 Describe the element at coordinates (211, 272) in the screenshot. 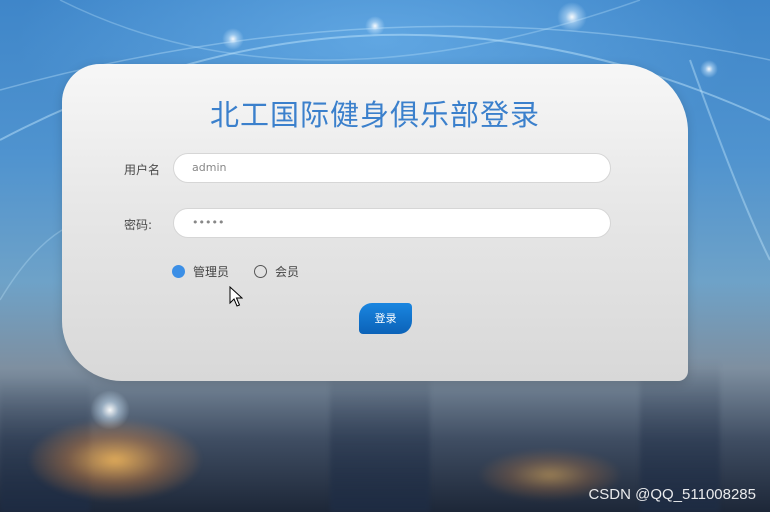

I see `role-label-admin: 管理员` at that location.